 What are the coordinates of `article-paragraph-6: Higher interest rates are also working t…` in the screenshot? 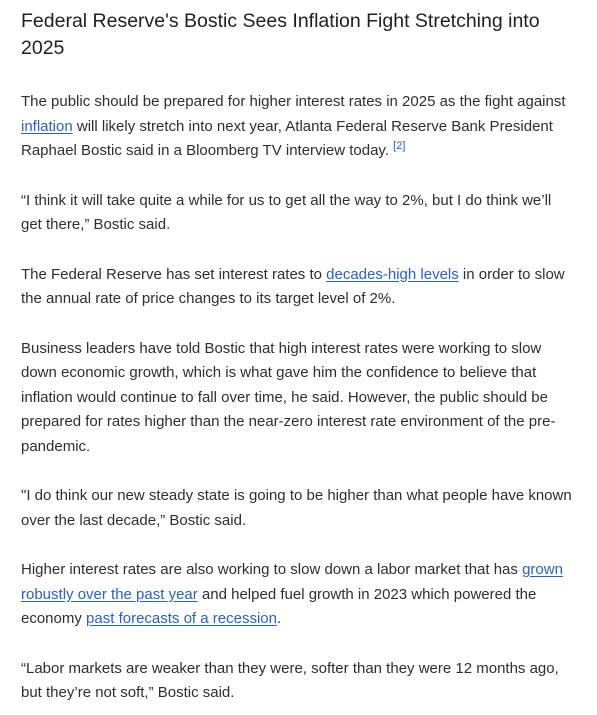 It's located at (298, 595).